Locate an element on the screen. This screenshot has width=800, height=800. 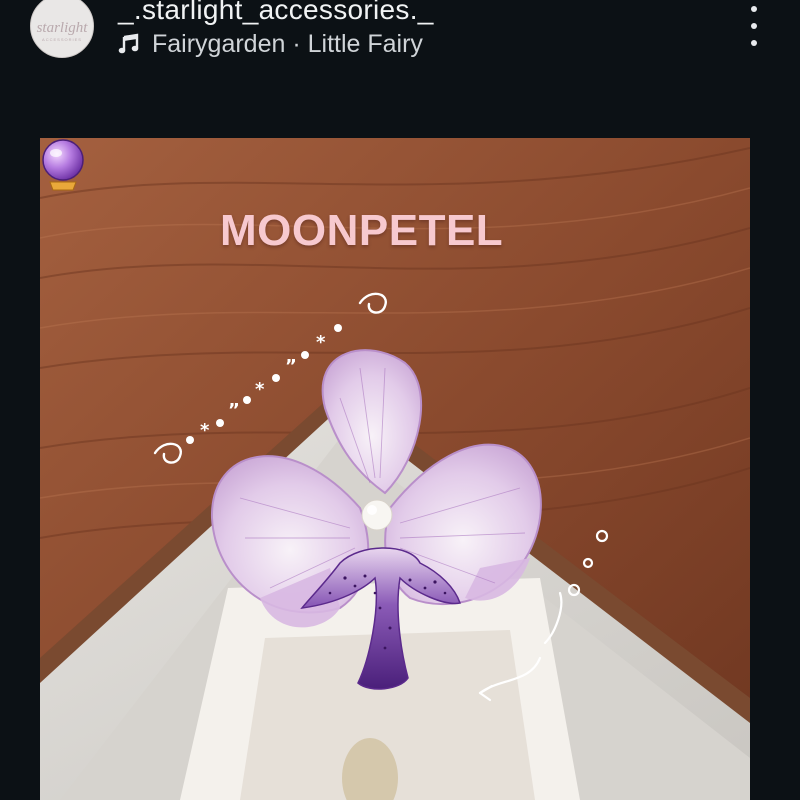
avatar-logo-subtext: ACCESSORIES is located at coordinates (62, 39).